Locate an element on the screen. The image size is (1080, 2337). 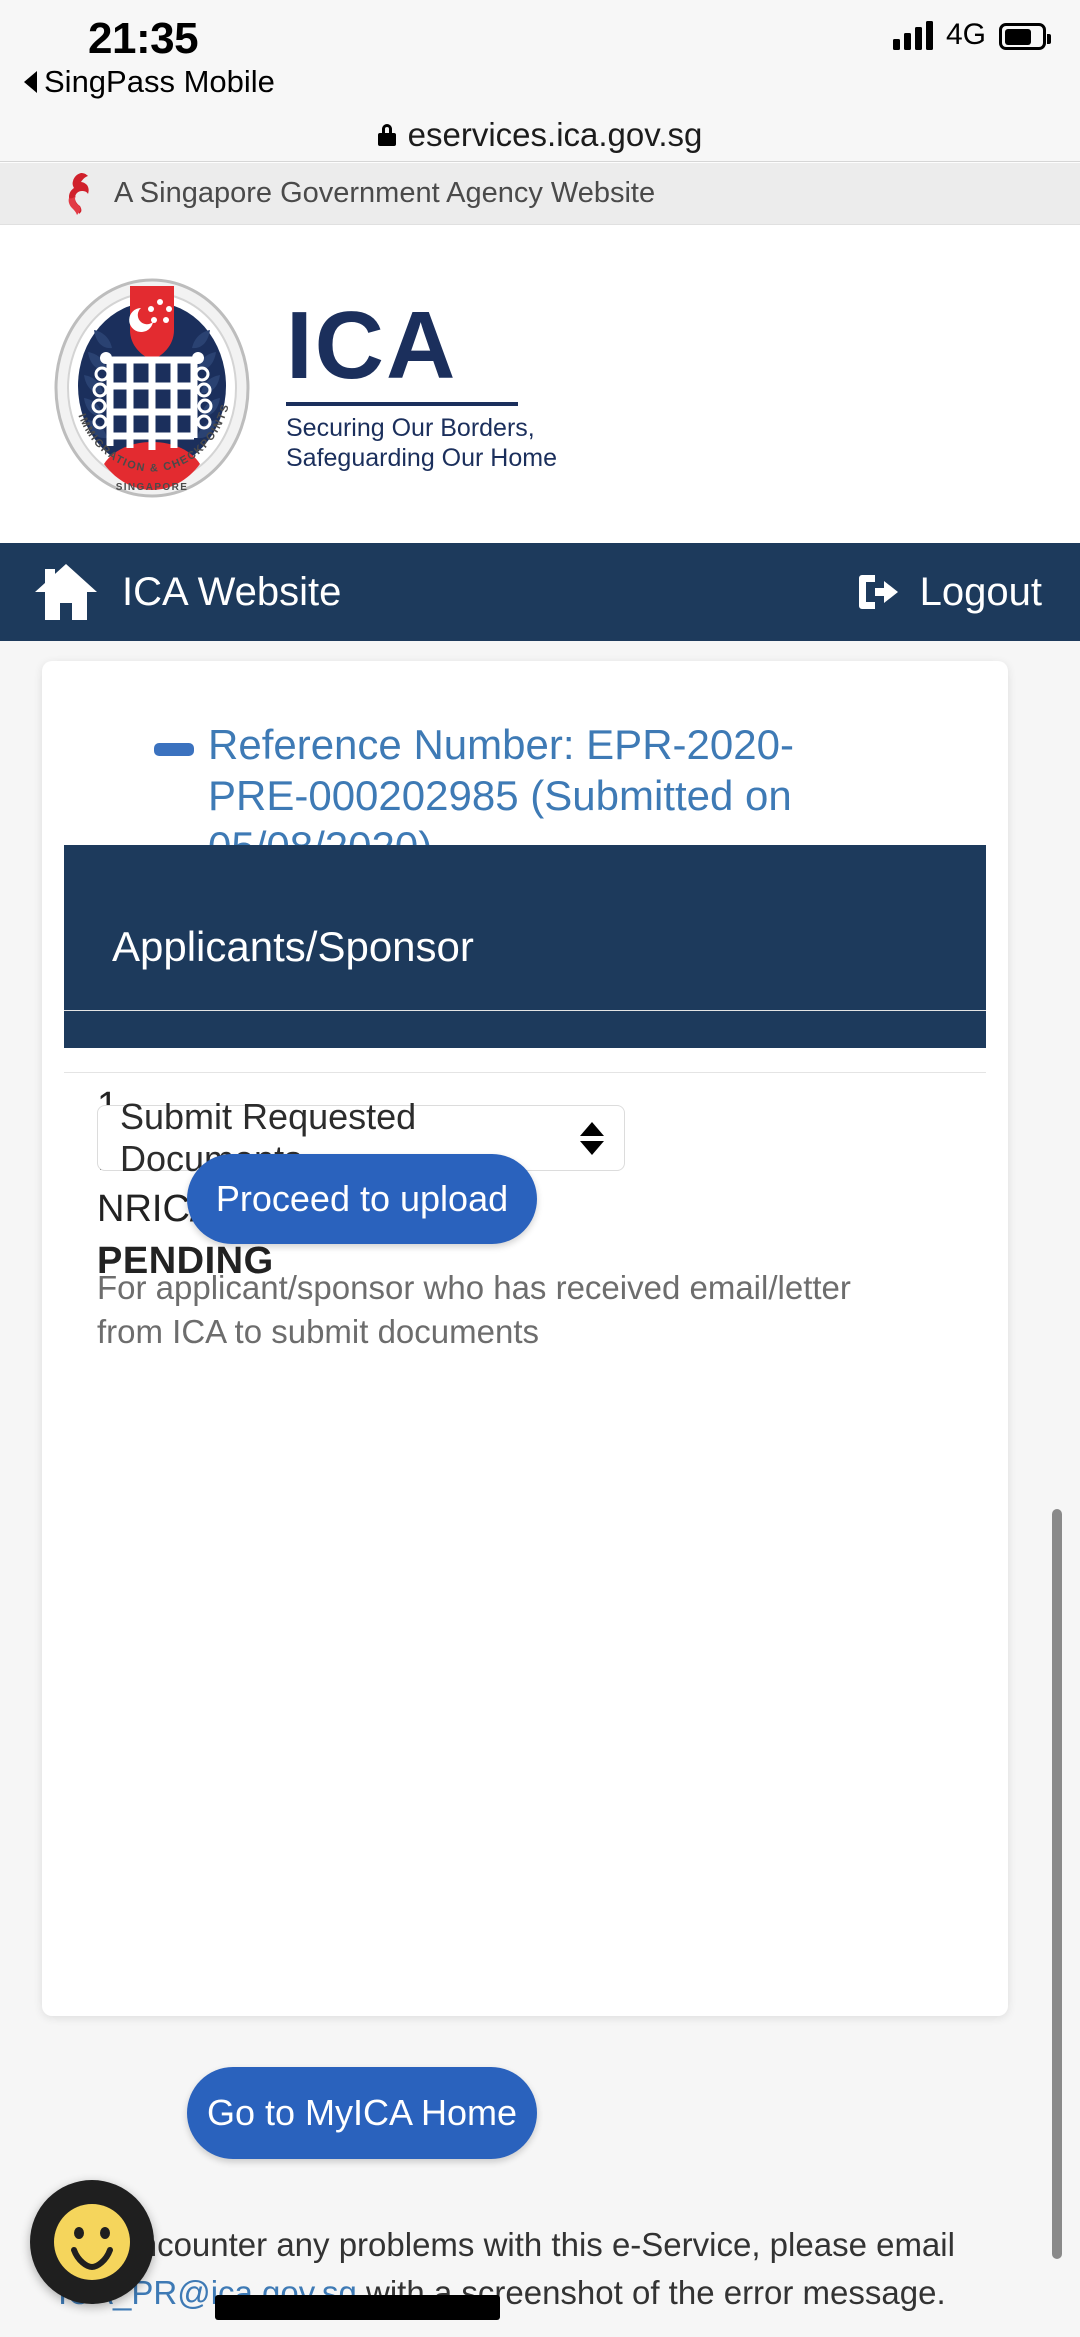
divider-bottom is located at coordinates (525, 1072).